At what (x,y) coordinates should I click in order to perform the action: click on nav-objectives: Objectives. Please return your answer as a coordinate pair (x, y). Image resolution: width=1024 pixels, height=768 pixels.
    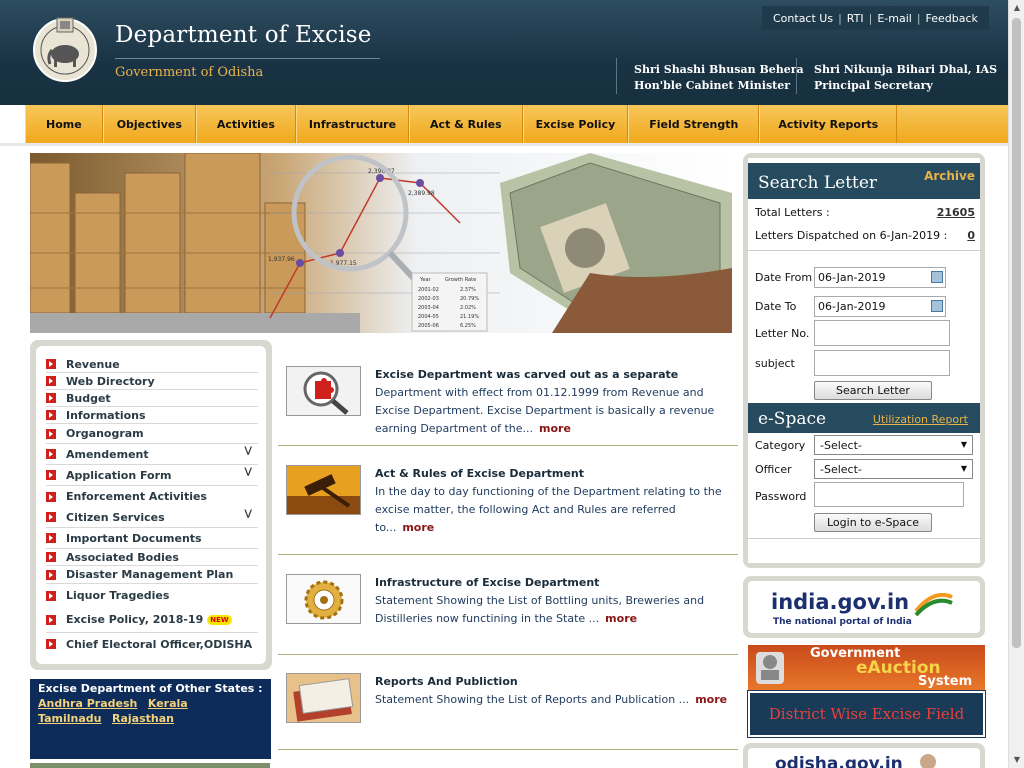
    Looking at the image, I should click on (149, 124).